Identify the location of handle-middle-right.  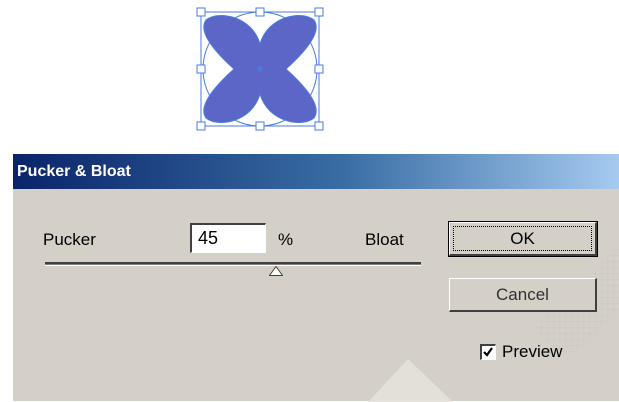
(319, 69).